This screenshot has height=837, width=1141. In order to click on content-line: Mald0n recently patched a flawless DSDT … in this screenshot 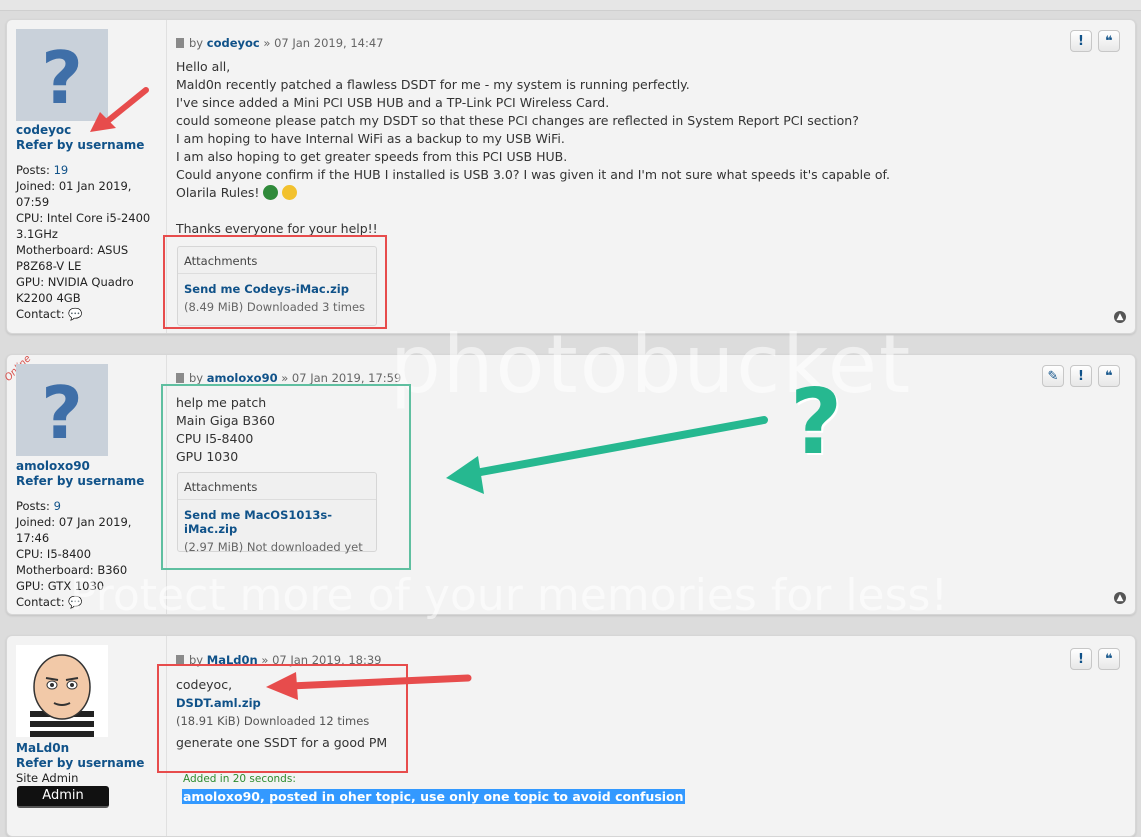, I will do `click(433, 84)`.